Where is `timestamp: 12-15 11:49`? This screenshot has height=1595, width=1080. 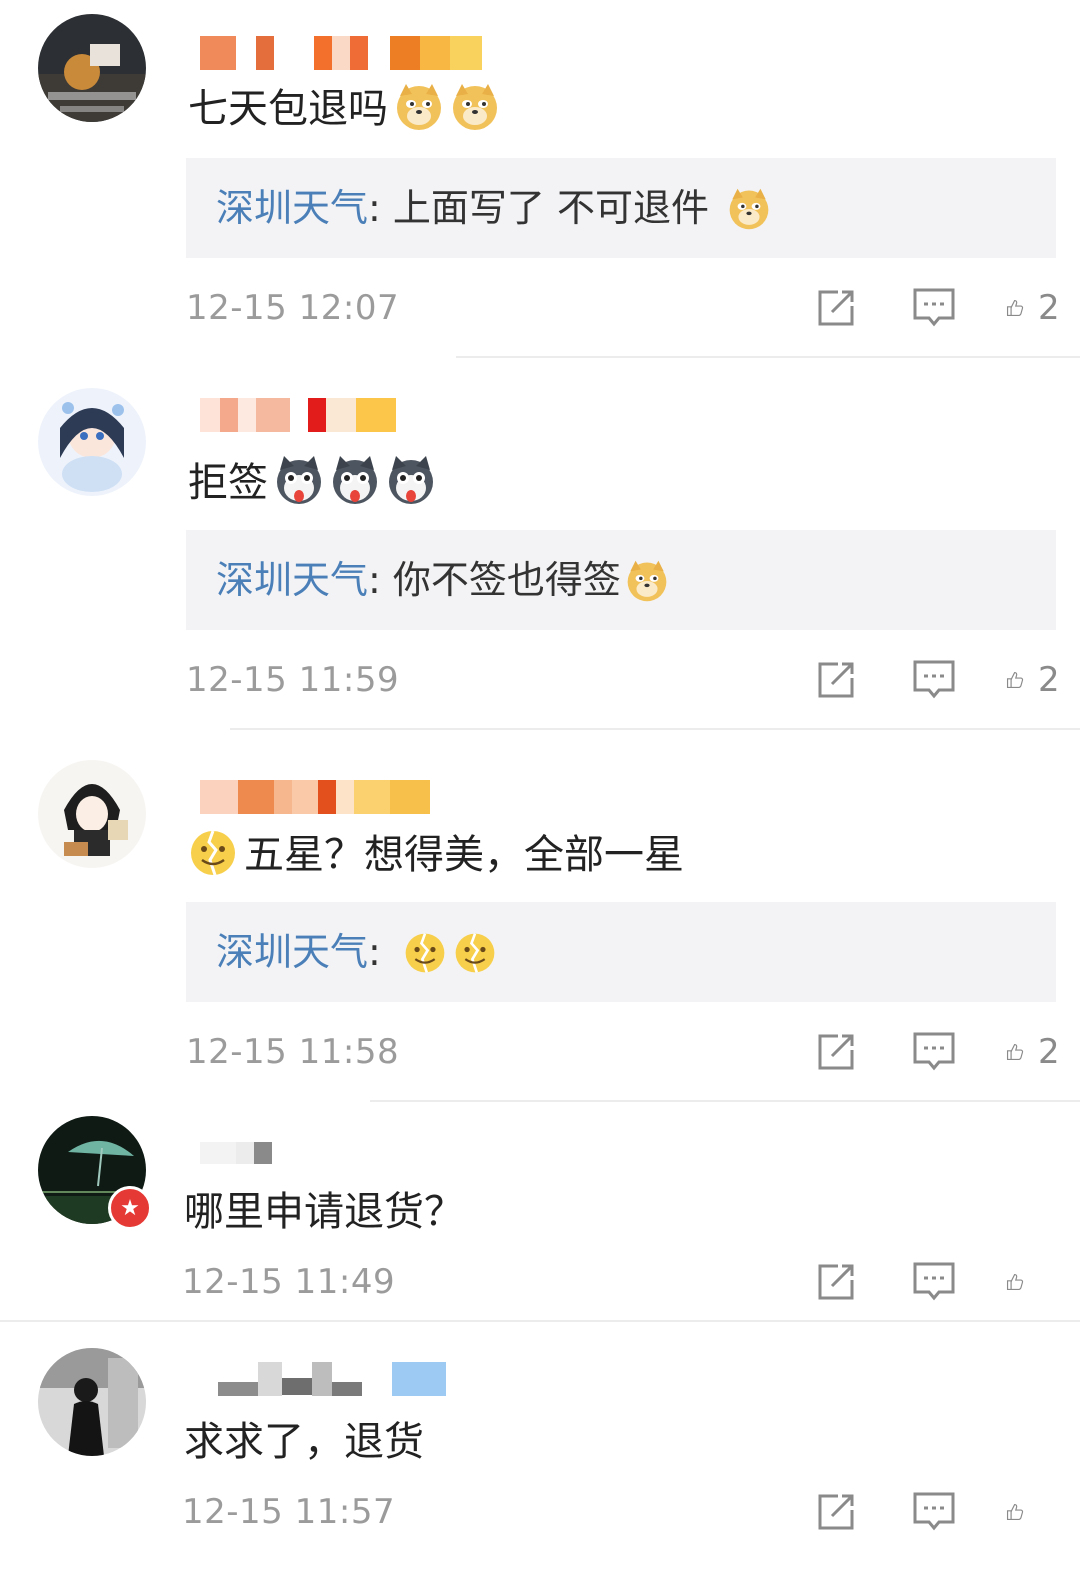 timestamp: 12-15 11:49 is located at coordinates (289, 1282).